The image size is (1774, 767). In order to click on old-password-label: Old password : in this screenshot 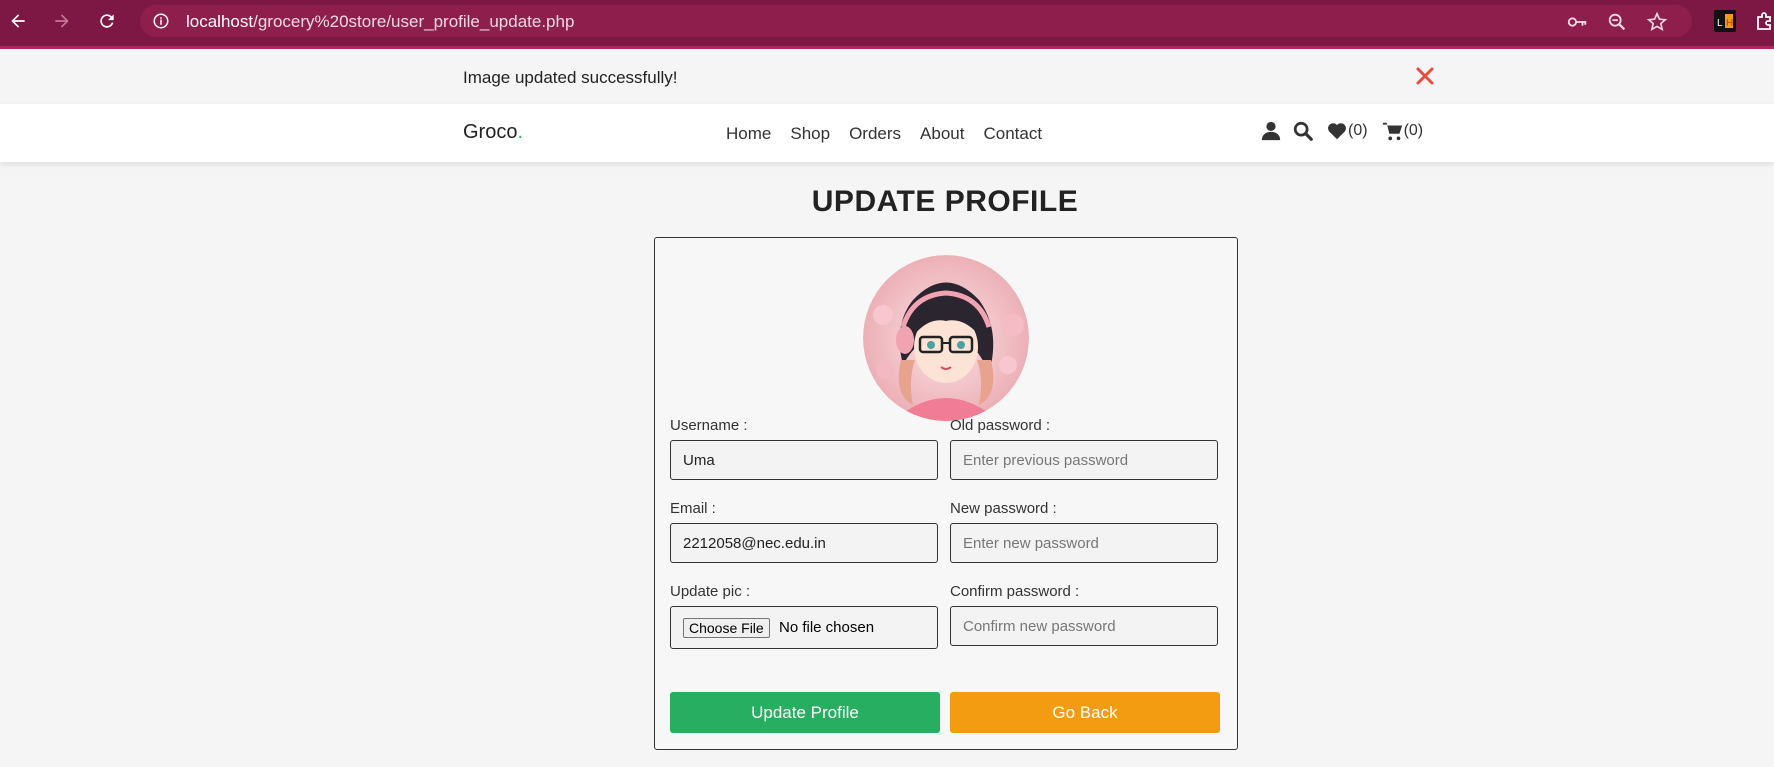, I will do `click(1000, 425)`.